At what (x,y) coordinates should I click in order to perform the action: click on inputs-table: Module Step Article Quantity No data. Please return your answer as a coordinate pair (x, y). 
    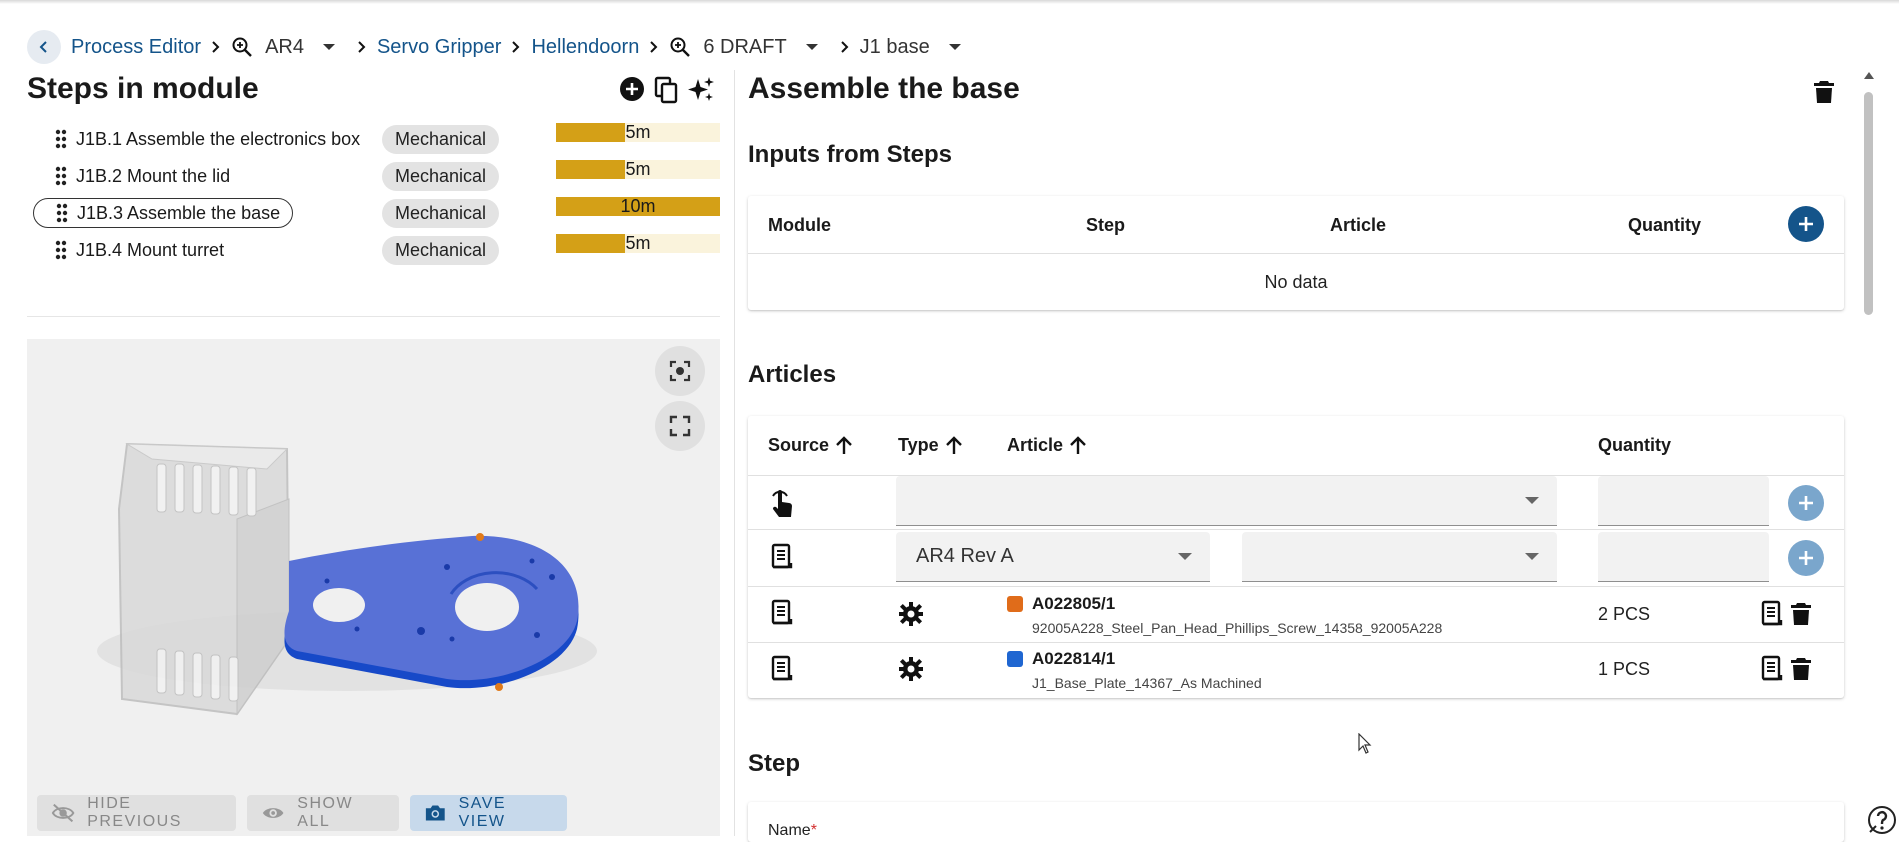
    Looking at the image, I should click on (1296, 253).